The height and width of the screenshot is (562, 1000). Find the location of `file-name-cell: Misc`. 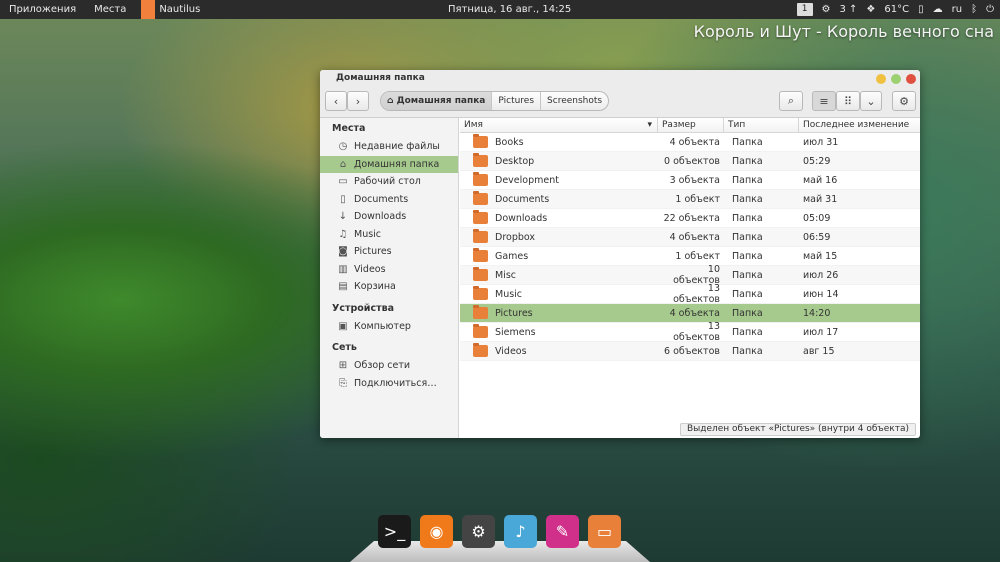

file-name-cell: Misc is located at coordinates (559, 274).